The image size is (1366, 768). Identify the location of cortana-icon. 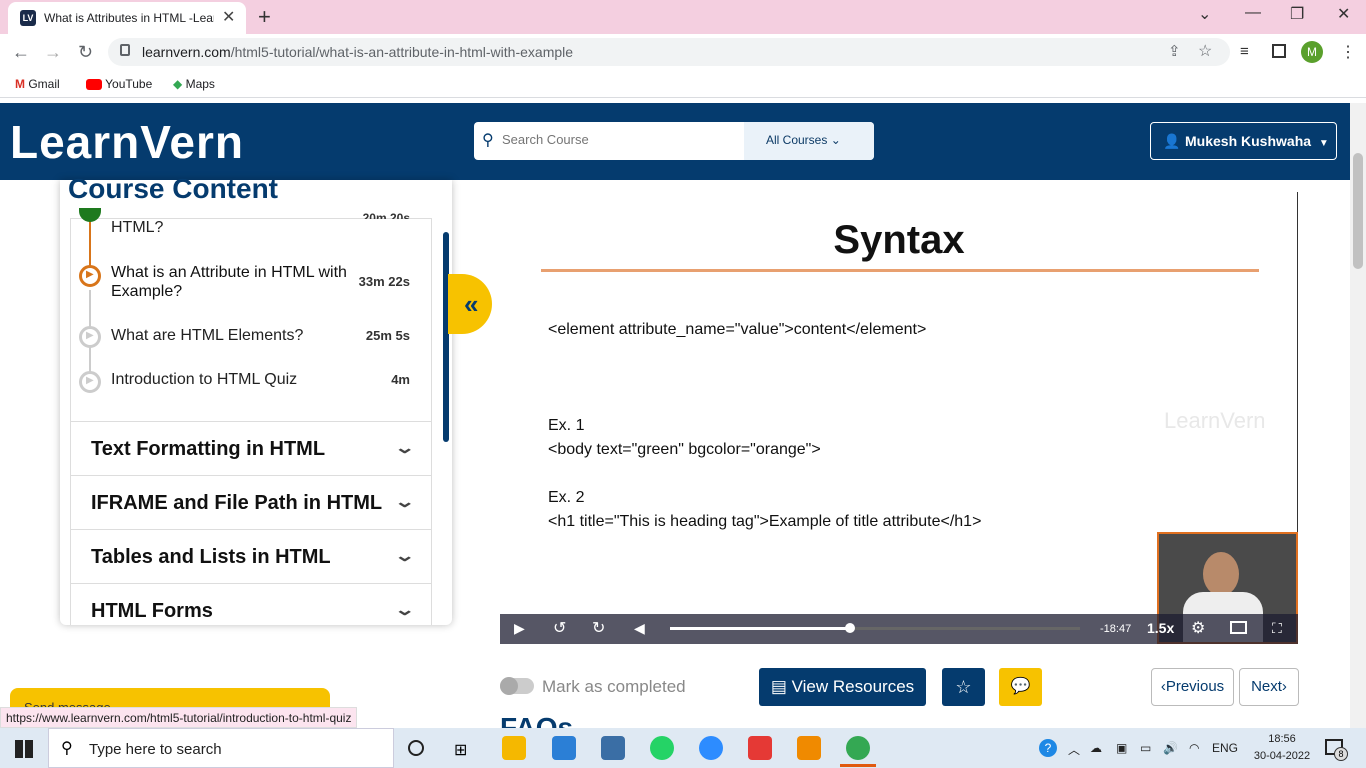
(416, 748).